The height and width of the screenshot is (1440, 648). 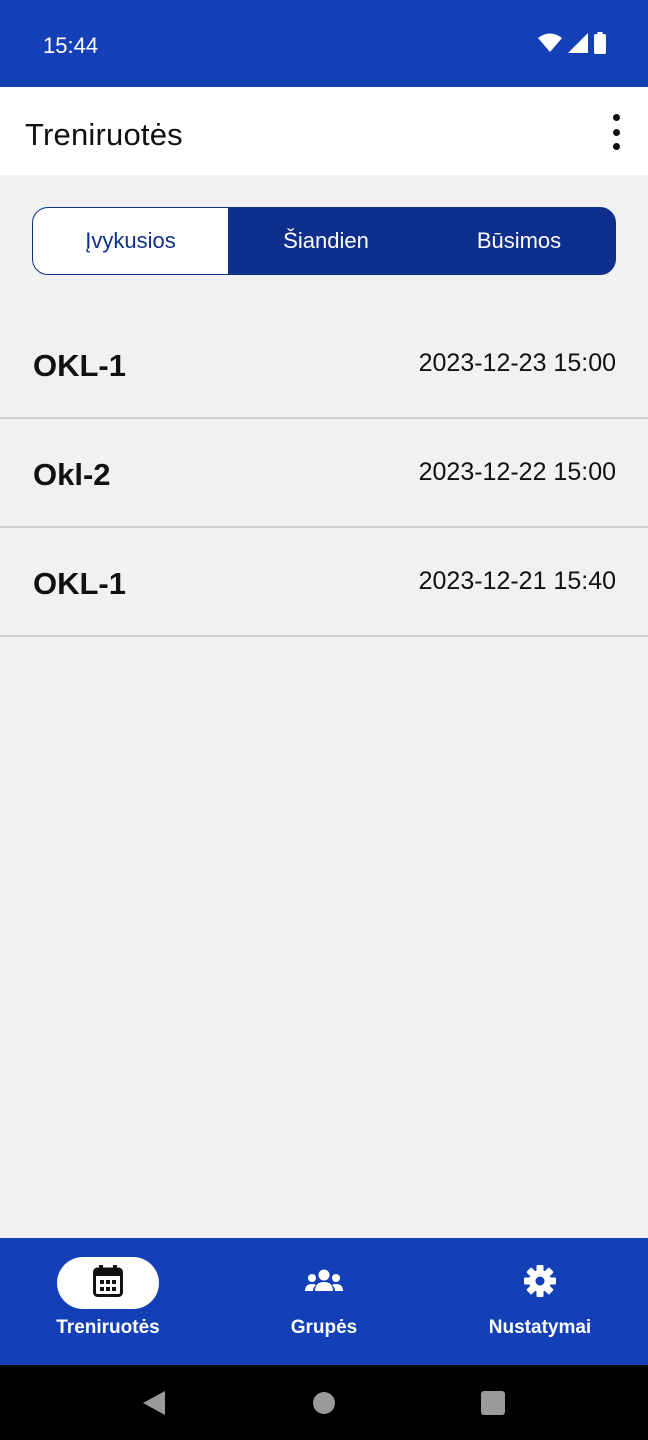 I want to click on wifi-icon, so click(x=550, y=45).